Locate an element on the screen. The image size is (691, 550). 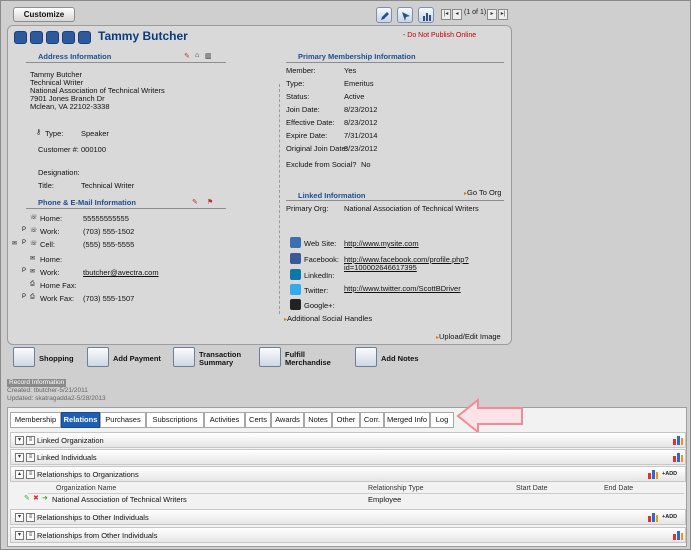
designation-label: Designation: is located at coordinates (59, 172).